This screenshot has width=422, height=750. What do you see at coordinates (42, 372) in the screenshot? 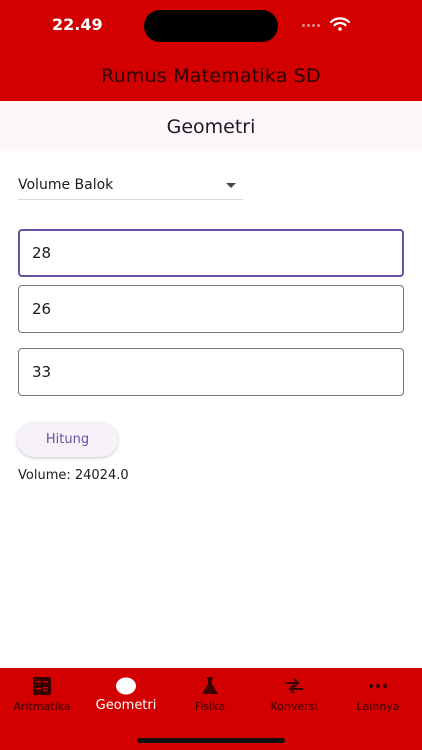
I see `height-input-value: 33` at bounding box center [42, 372].